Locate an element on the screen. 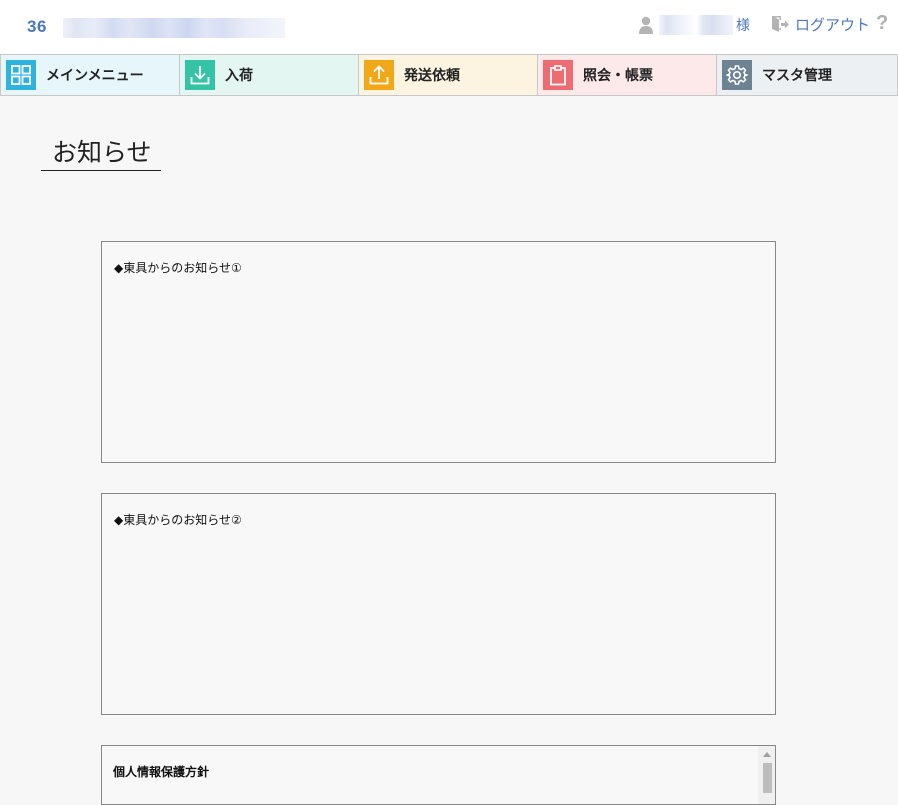 This screenshot has width=898, height=805. gear-icon is located at coordinates (737, 75).